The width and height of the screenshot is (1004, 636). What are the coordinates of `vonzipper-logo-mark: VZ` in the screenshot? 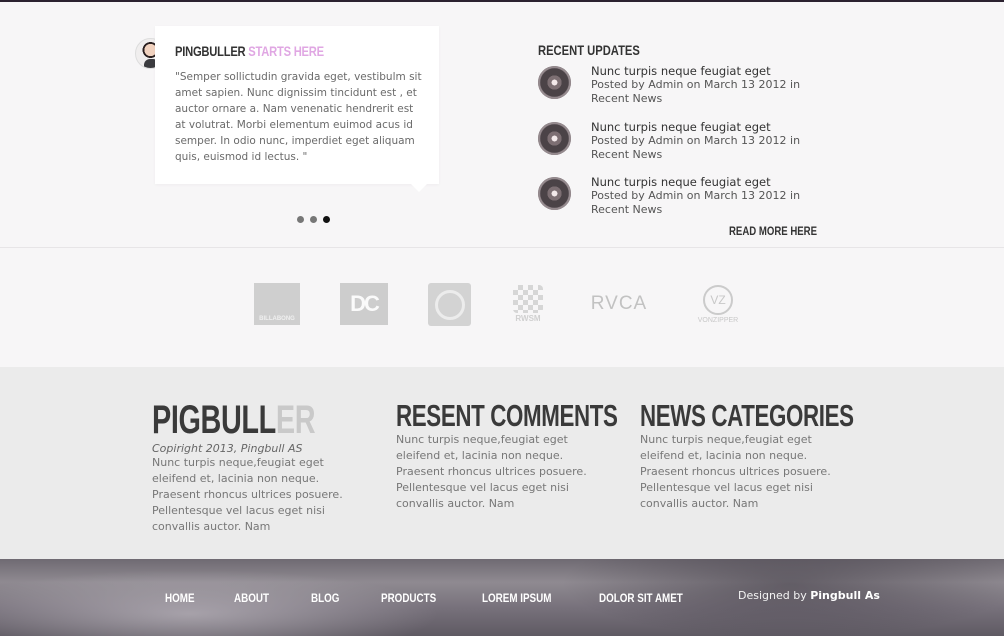 It's located at (718, 299).